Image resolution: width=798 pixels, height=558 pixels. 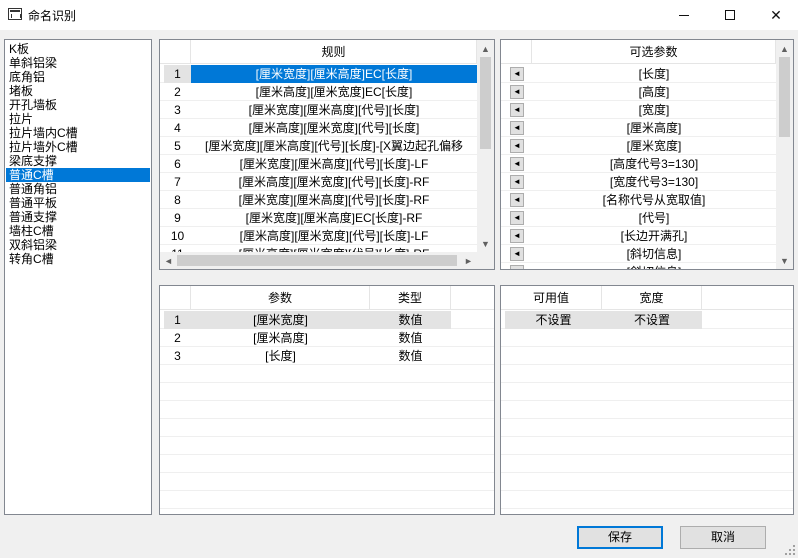 I want to click on category-list-item: 拉片墙外C槽, so click(x=78, y=147).